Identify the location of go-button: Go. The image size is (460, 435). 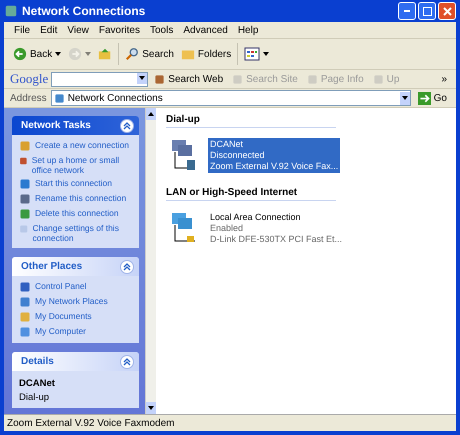
(432, 98).